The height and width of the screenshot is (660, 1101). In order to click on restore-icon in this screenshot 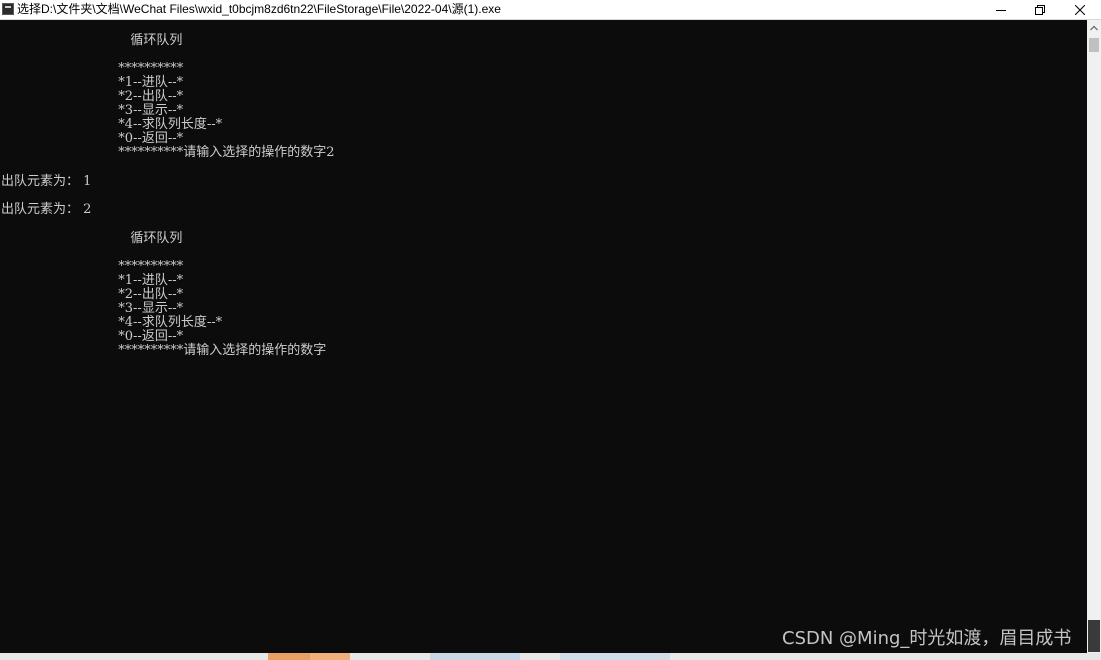, I will do `click(1040, 9)`.